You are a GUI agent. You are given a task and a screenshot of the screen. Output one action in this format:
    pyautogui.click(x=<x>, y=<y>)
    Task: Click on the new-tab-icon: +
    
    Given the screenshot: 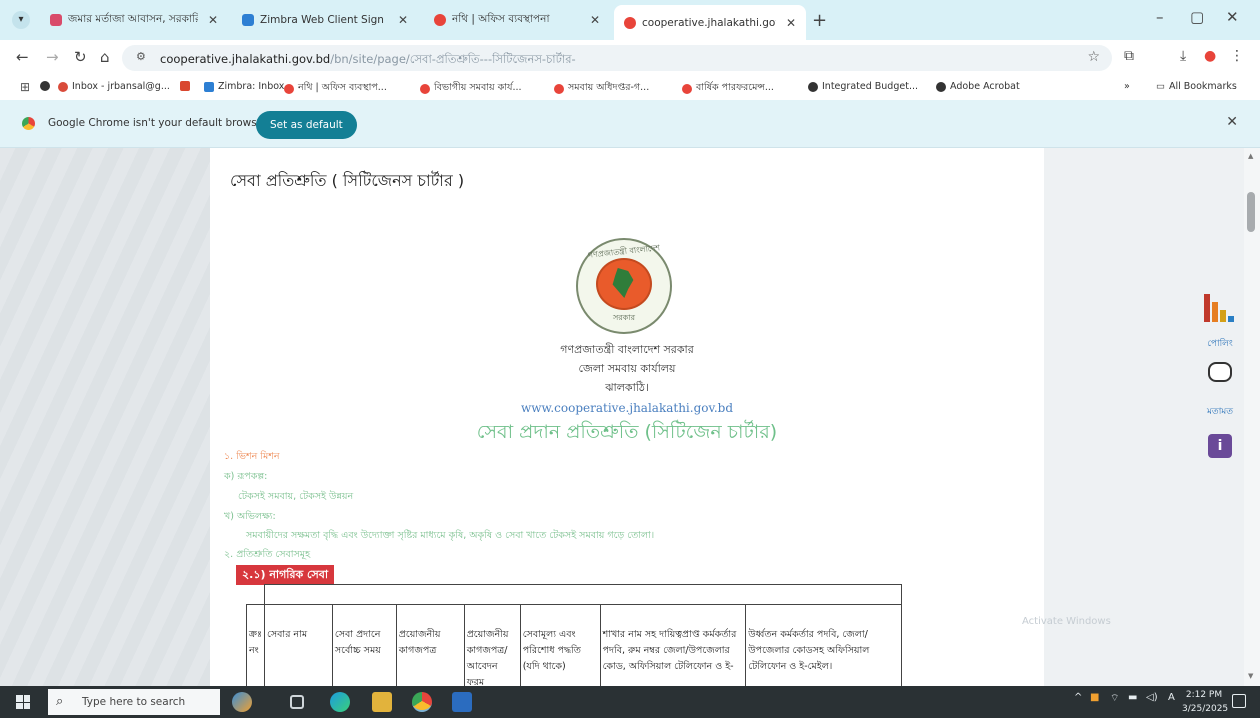 What is the action you would take?
    pyautogui.click(x=819, y=20)
    